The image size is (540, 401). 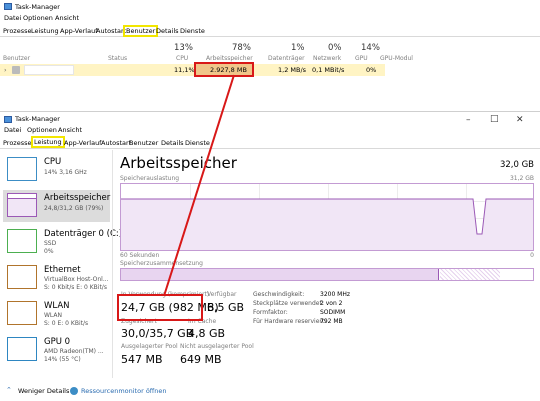 What do you see at coordinates (207, 333) in the screenshot?
I see `cached-value: 4,8 GB` at bounding box center [207, 333].